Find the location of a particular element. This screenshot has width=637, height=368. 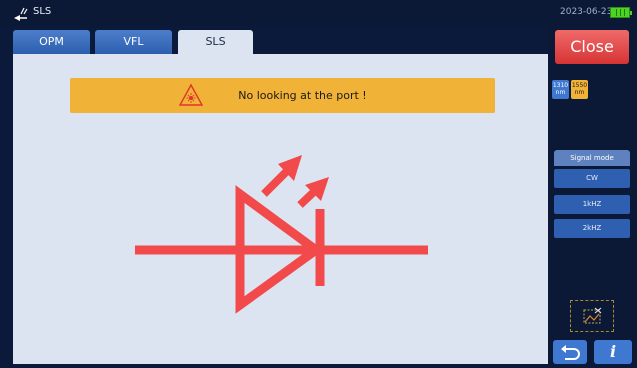

wavelength-1550-button: 1550 nm is located at coordinates (579, 89).